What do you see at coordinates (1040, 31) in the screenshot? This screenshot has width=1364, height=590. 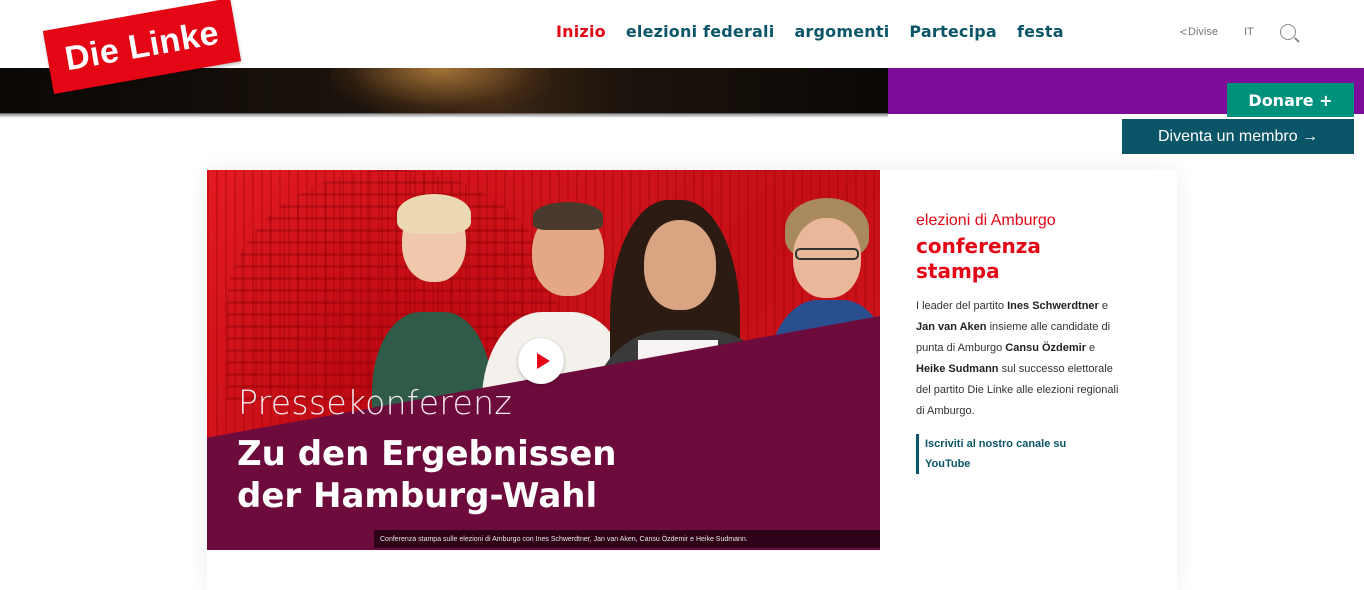 I see `nav-item-festa: festa` at bounding box center [1040, 31].